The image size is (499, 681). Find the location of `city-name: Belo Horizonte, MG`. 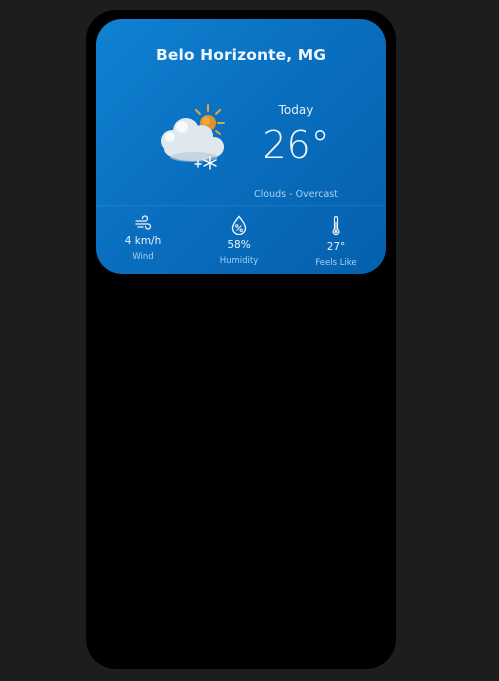

city-name: Belo Horizonte, MG is located at coordinates (241, 55).